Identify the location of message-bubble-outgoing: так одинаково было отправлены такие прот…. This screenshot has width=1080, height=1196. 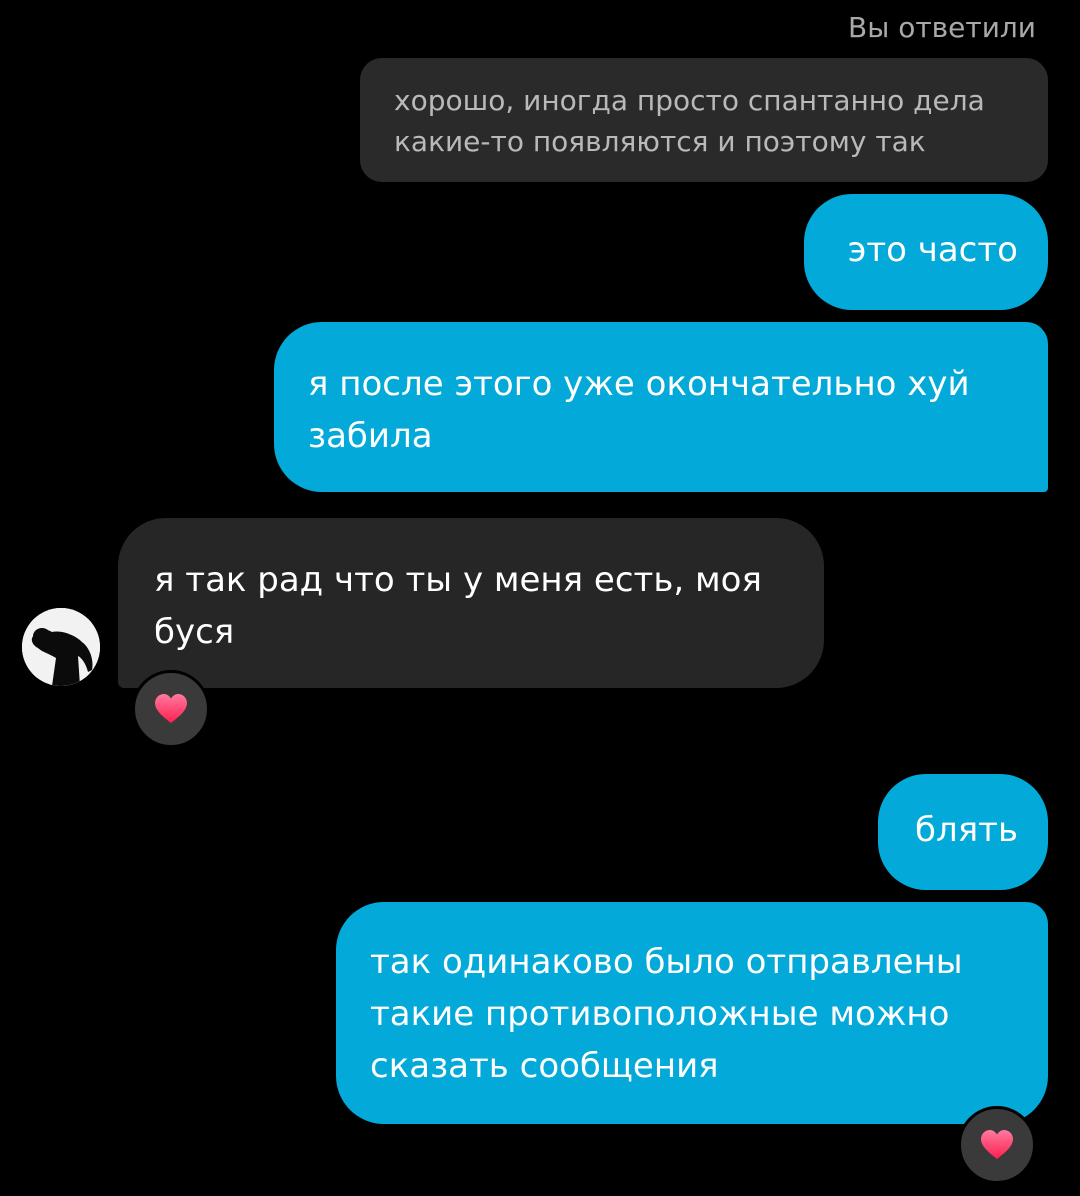
(692, 1013).